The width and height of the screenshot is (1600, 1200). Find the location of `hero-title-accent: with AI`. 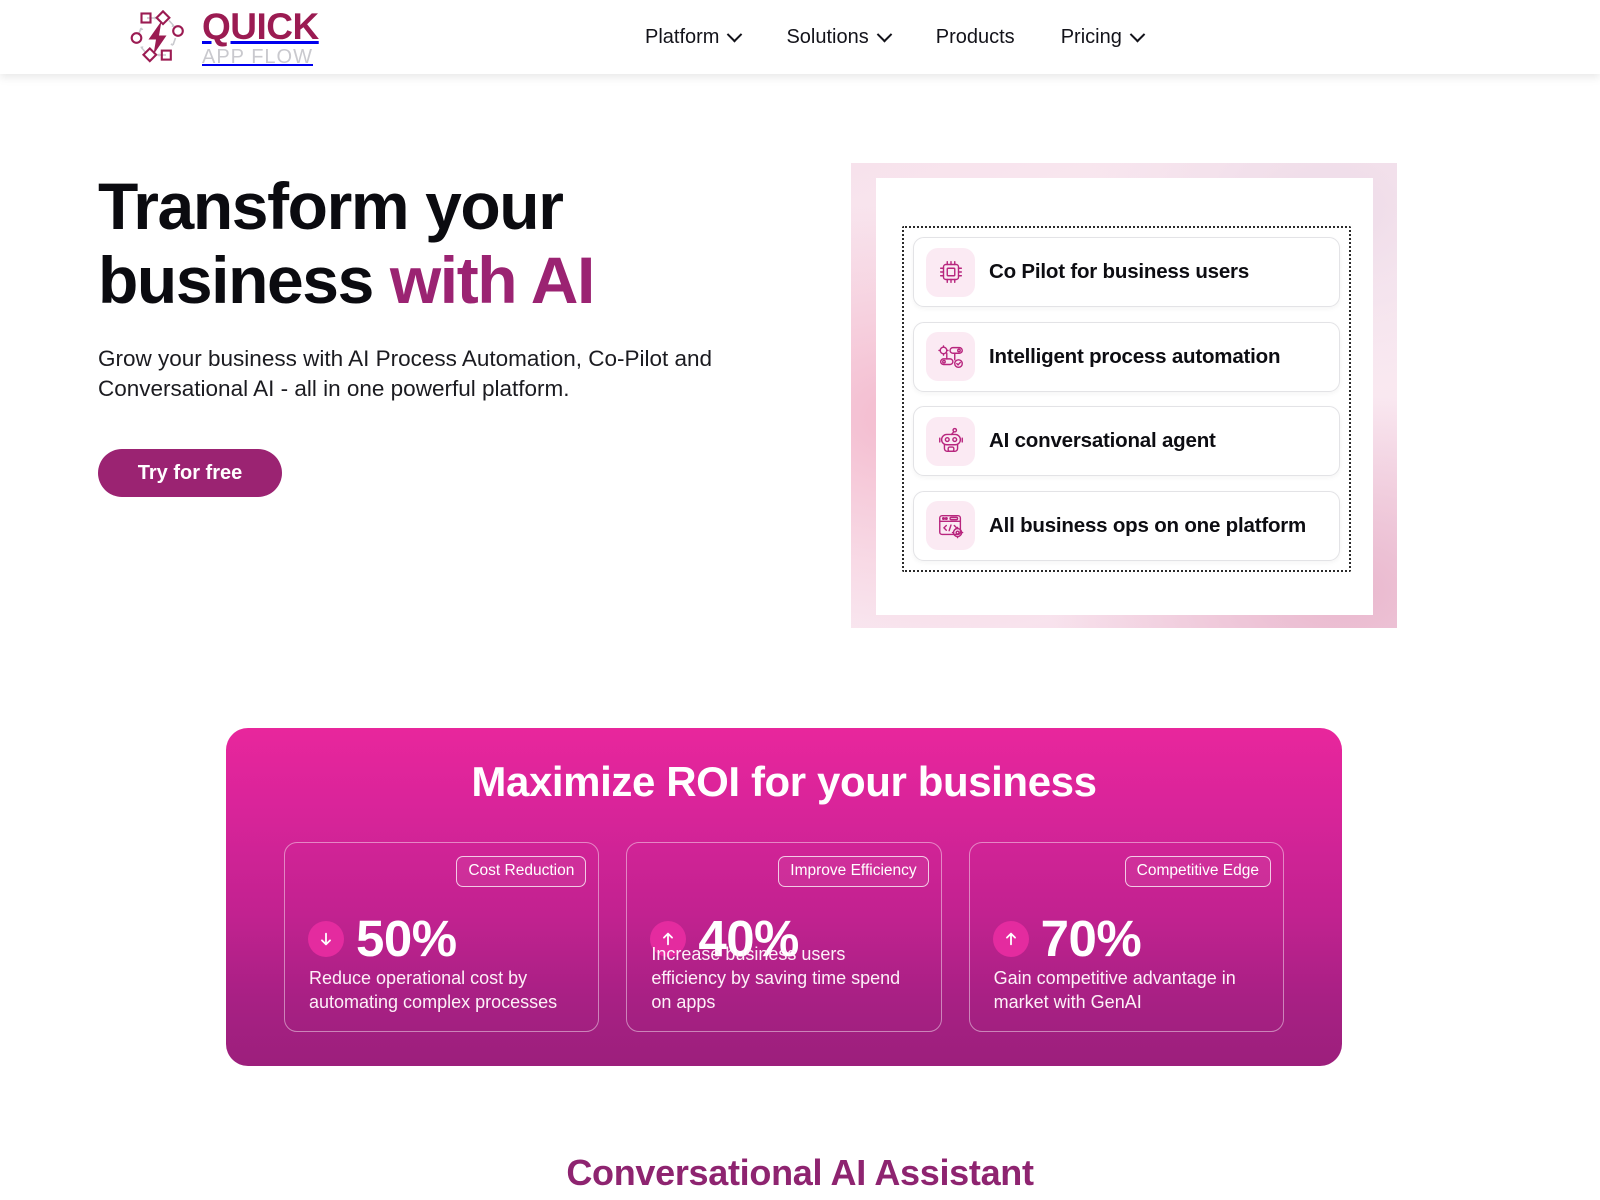

hero-title-accent: with AI is located at coordinates (492, 279).